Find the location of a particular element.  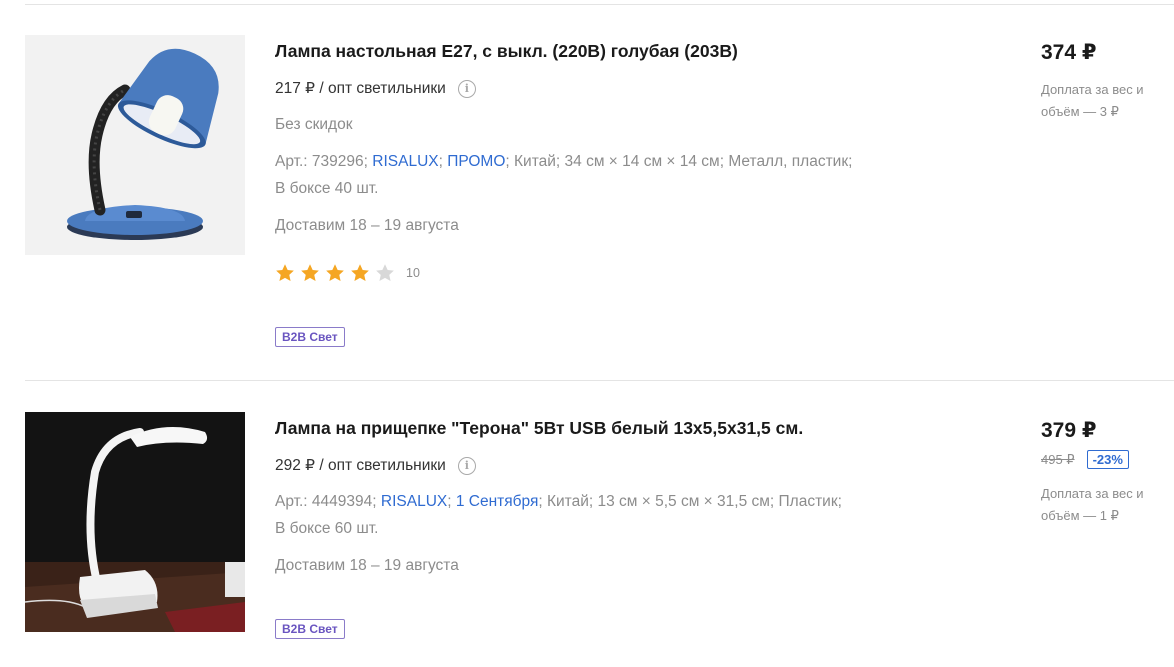

wholesale-price-text: 217 ₽ / опт светильники is located at coordinates (360, 88).